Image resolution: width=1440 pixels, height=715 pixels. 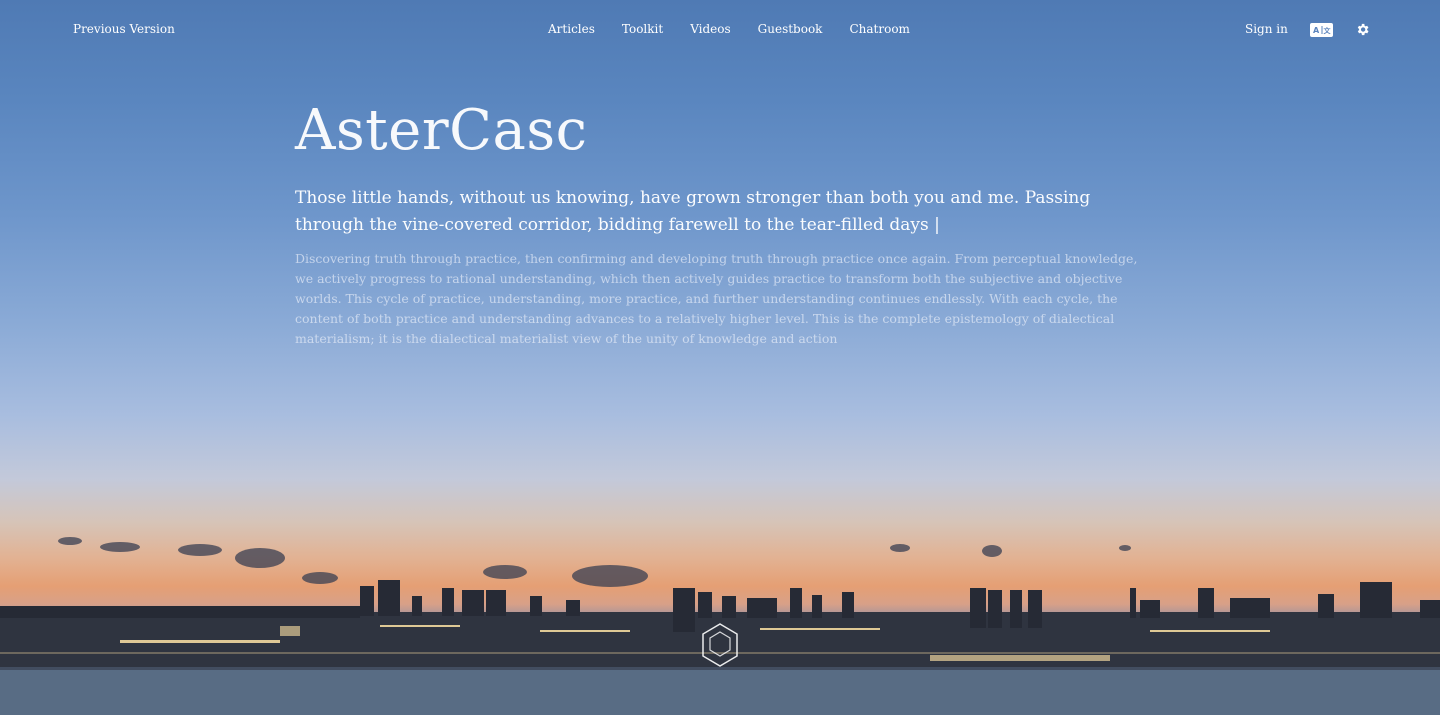 What do you see at coordinates (1316, 30) in the screenshot?
I see `svg-text: A` at bounding box center [1316, 30].